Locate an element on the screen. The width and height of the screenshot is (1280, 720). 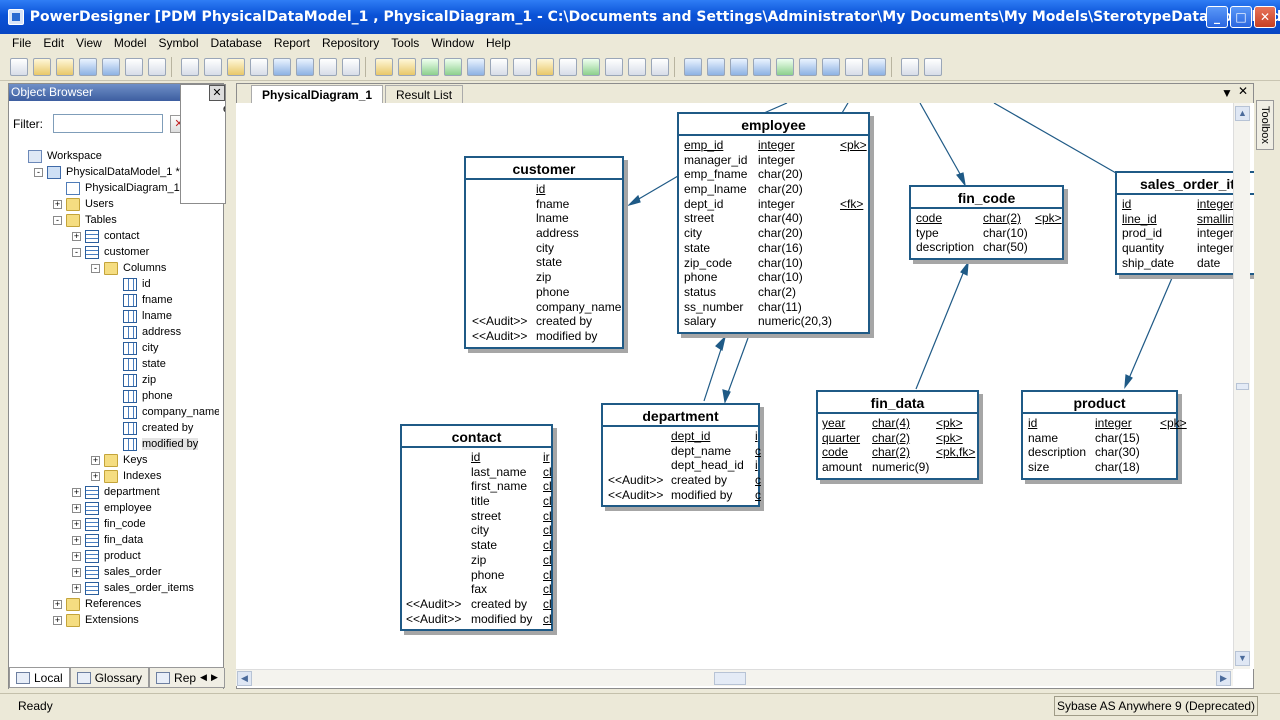
entity-column-row: name char(15) is located at coordinates (1099, 438).